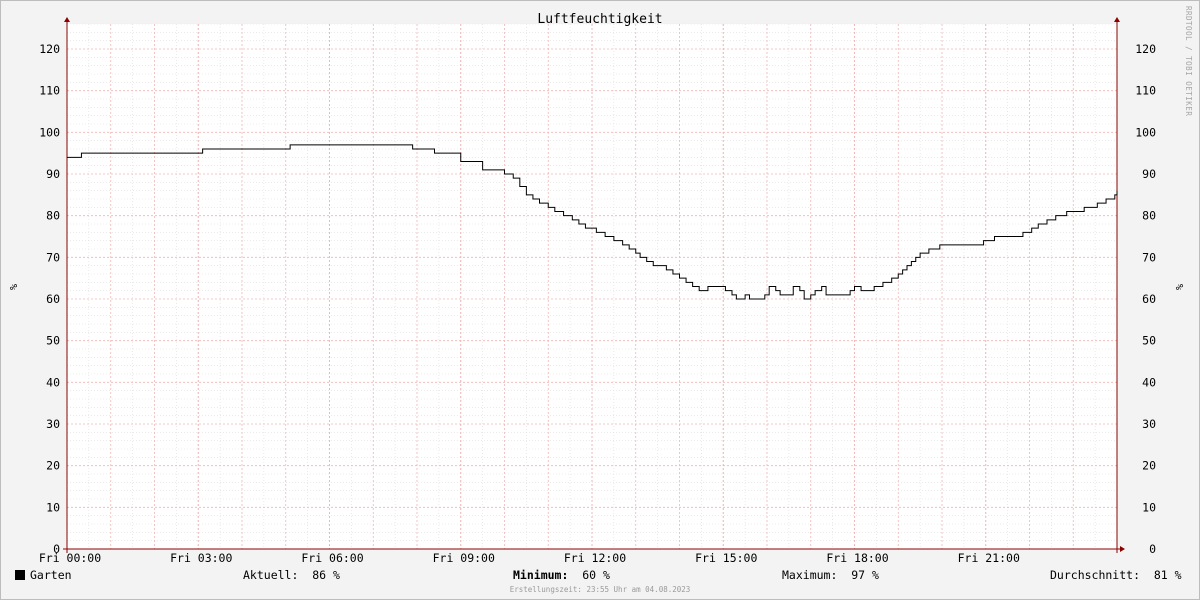 This screenshot has width=1200, height=600. What do you see at coordinates (810, 575) in the screenshot?
I see `maximum-label: Maximum:` at bounding box center [810, 575].